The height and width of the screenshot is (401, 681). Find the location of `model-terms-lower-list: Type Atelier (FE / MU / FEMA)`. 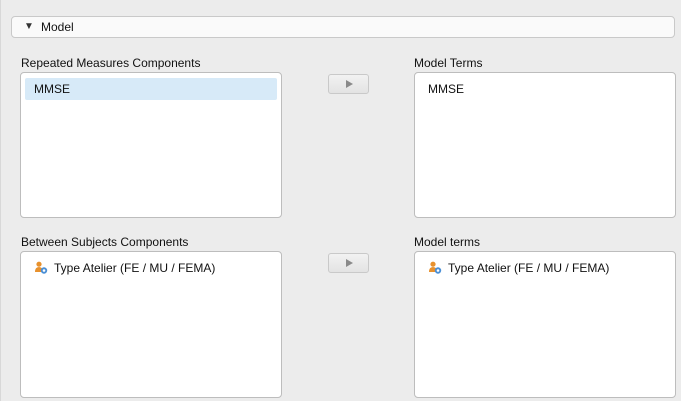

model-terms-lower-list: Type Atelier (FE / MU / FEMA) is located at coordinates (545, 324).